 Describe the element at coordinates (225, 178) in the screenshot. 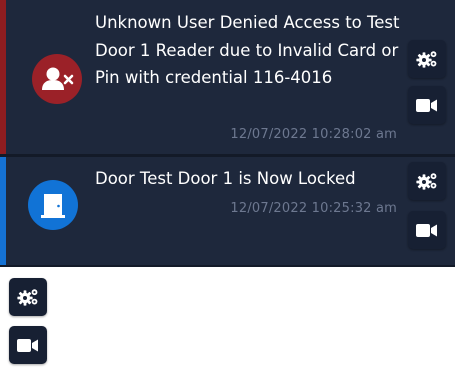

I see `event-message: Door Test Door 1 is Now Locked` at that location.